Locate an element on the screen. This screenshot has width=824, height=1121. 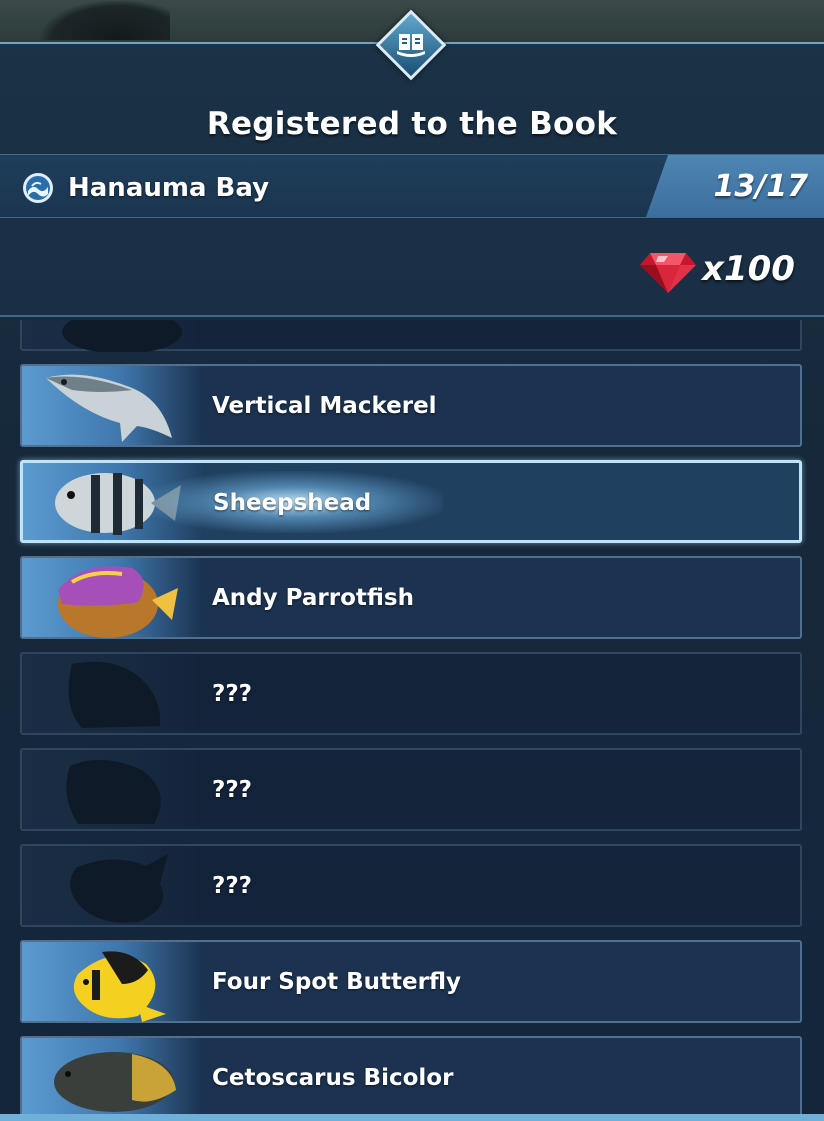
butterflyfish-icon is located at coordinates (119, 986).